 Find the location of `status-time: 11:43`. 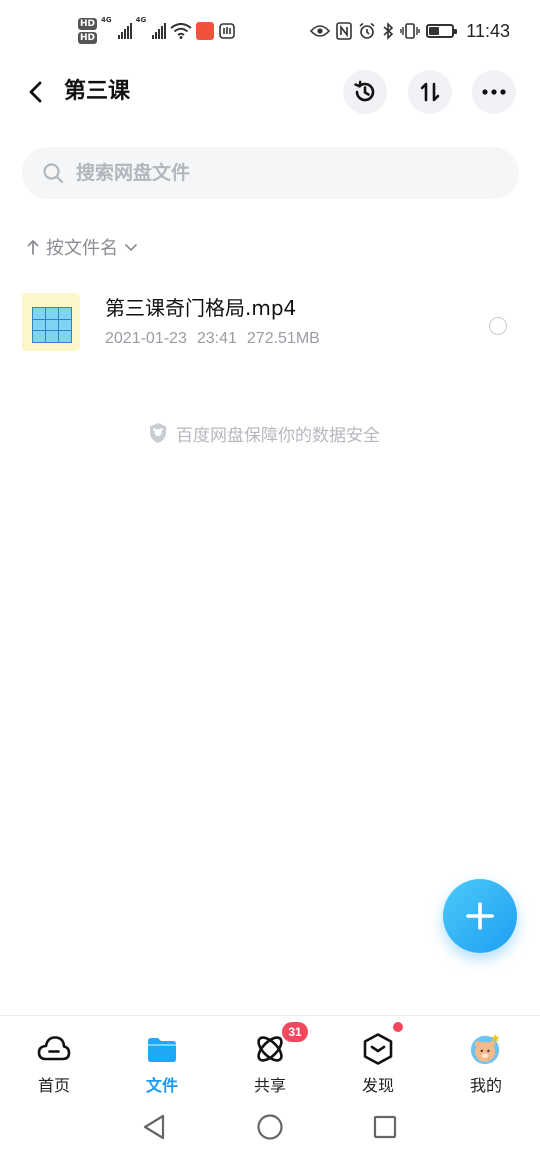

status-time: 11:43 is located at coordinates (488, 30).